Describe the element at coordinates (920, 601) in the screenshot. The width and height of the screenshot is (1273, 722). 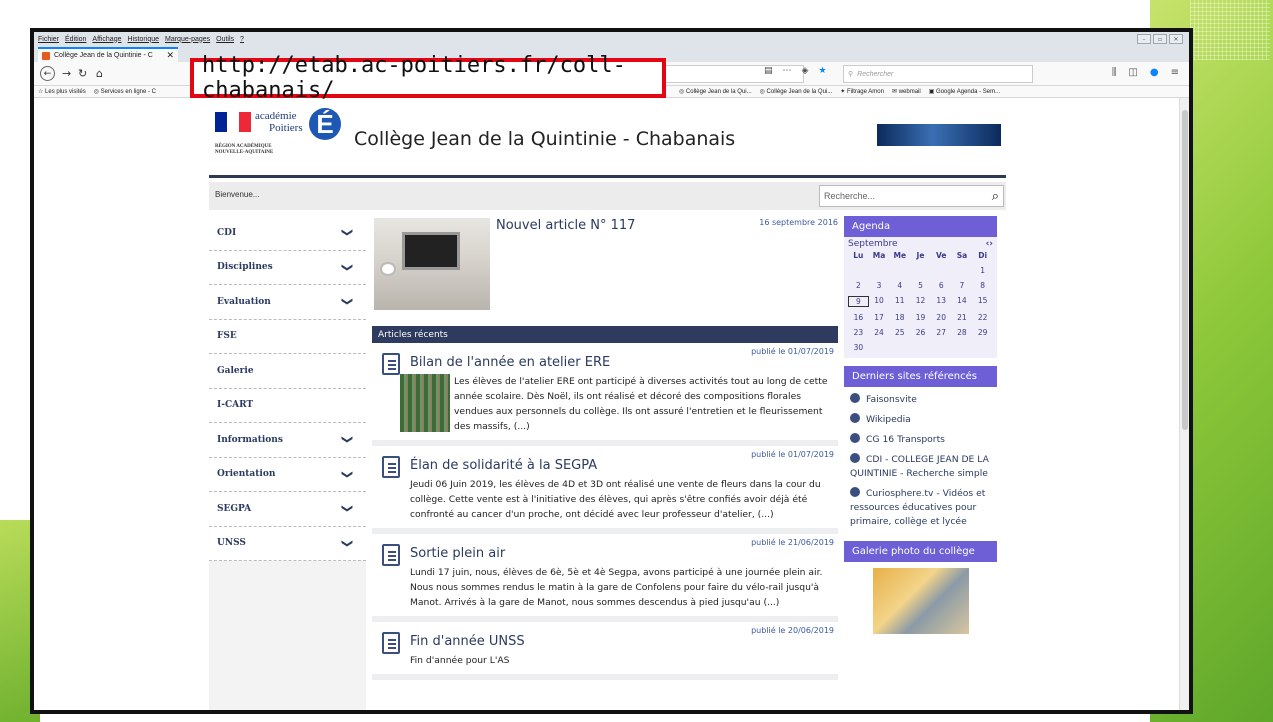
I see `gallery-photo` at that location.